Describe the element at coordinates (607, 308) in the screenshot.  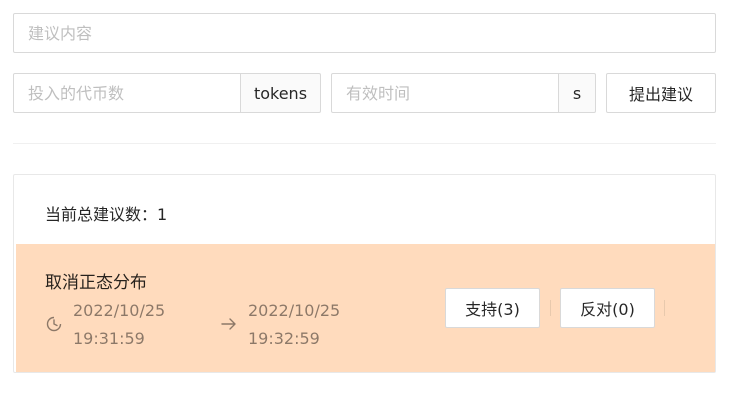
I see `oppose-button: 反对(0)` at that location.